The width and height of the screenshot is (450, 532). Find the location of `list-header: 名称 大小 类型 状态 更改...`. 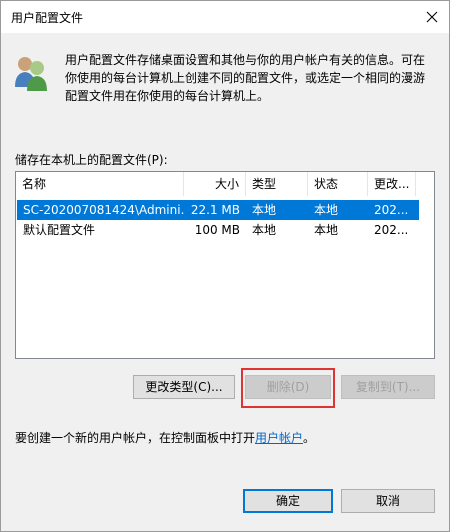

list-header: 名称 大小 类型 状态 更改... is located at coordinates (225, 184).